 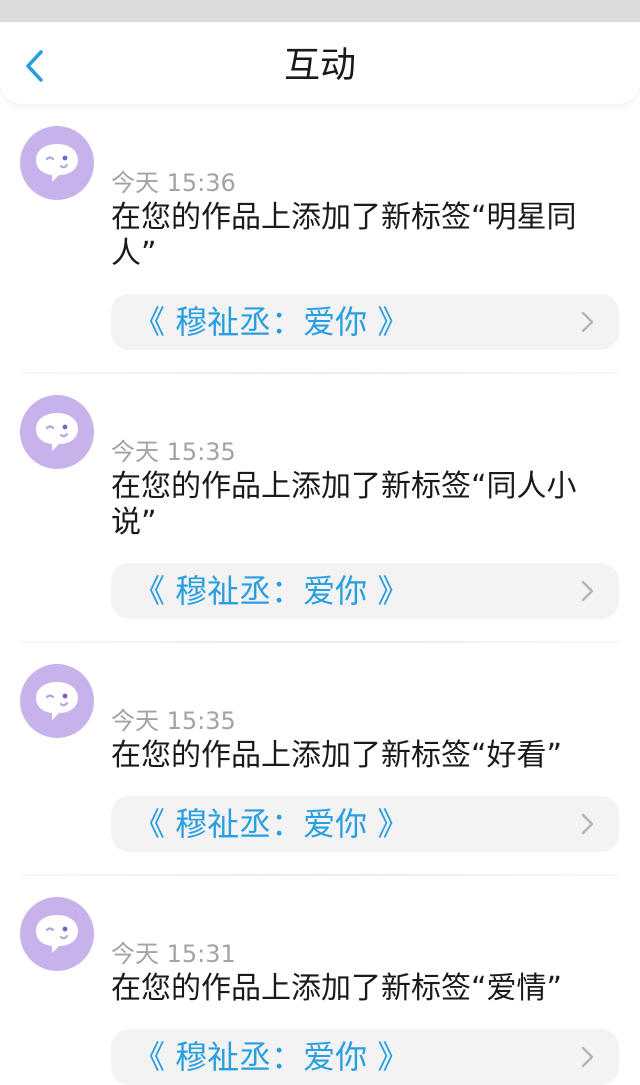 I want to click on message-text: 在您的作品上添加了新标签“好看”, so click(x=337, y=755).